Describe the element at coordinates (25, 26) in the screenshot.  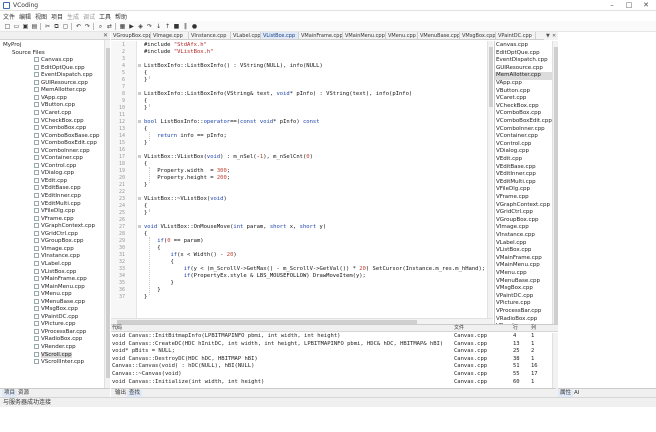
I see `save-icon: ▣` at that location.